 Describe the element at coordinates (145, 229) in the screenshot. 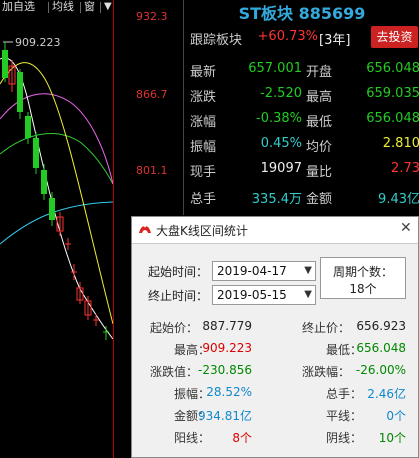

I see `app-logo-icon` at that location.